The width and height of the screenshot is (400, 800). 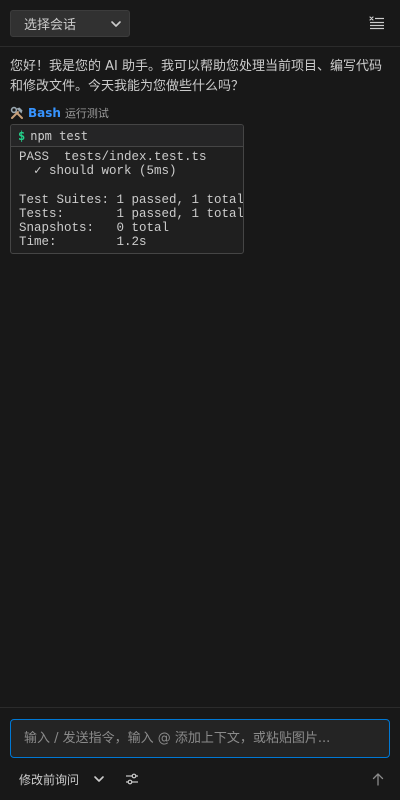 I want to click on session-select: 选择会话, so click(x=70, y=23).